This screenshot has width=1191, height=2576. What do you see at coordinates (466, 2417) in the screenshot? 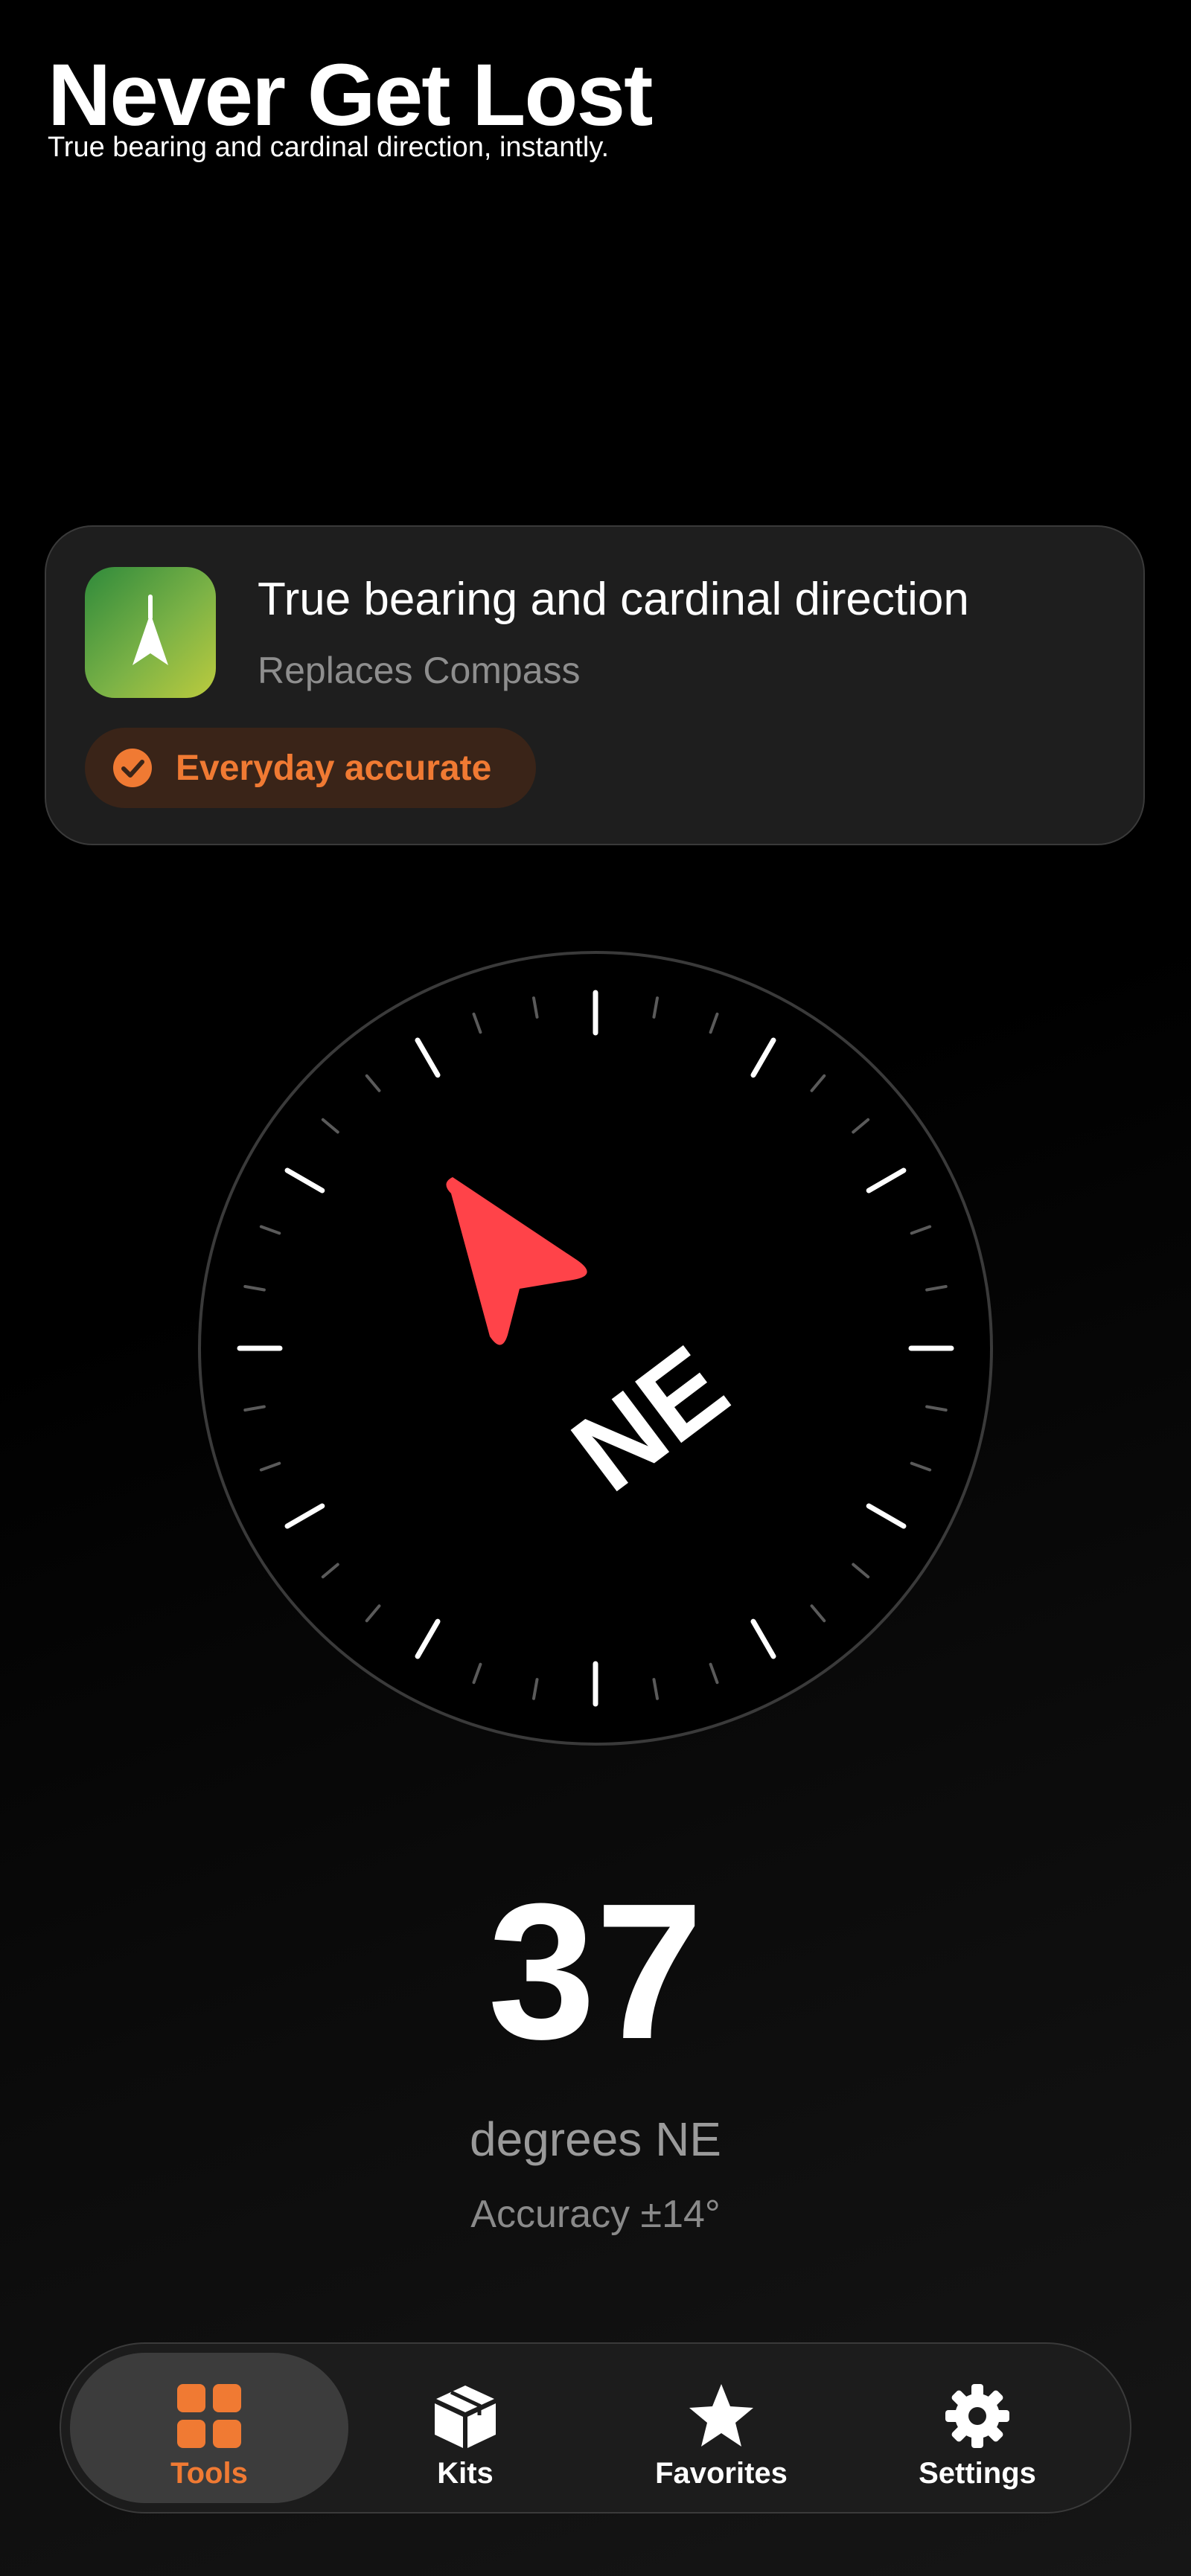
I see `box-icon` at bounding box center [466, 2417].